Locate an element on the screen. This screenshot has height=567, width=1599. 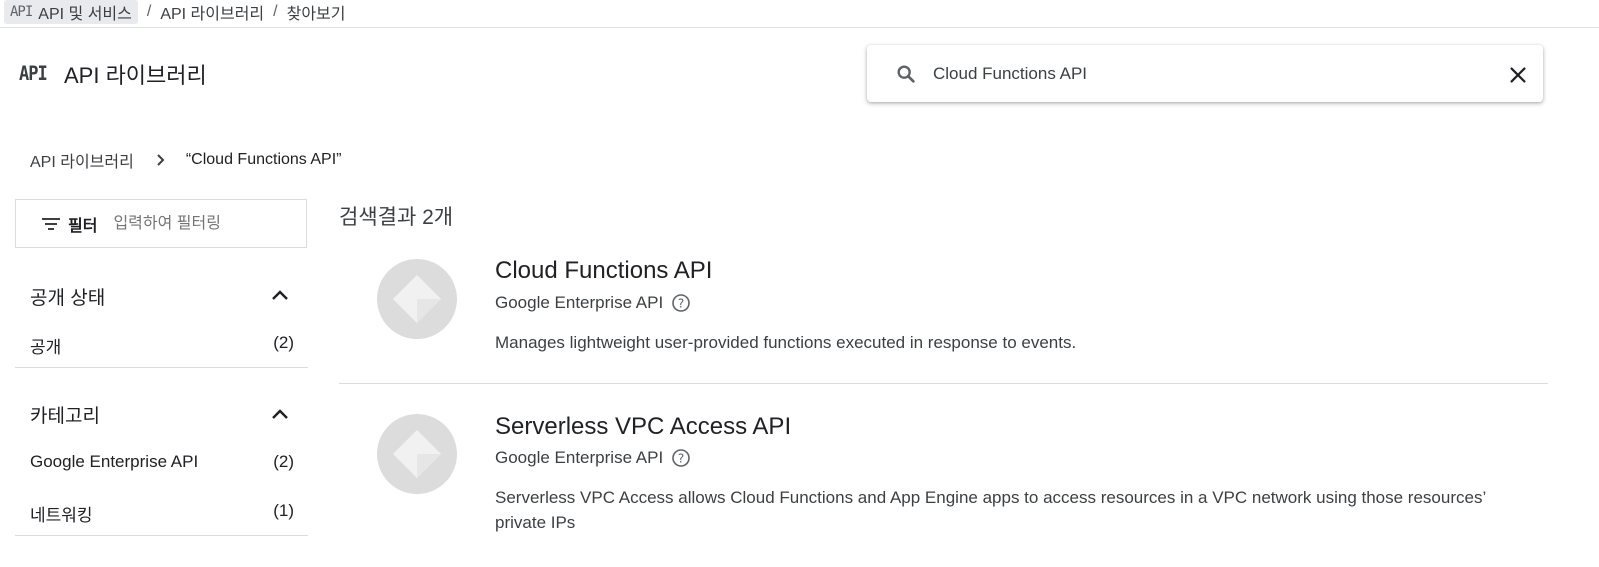
filter-input is located at coordinates (193, 223).